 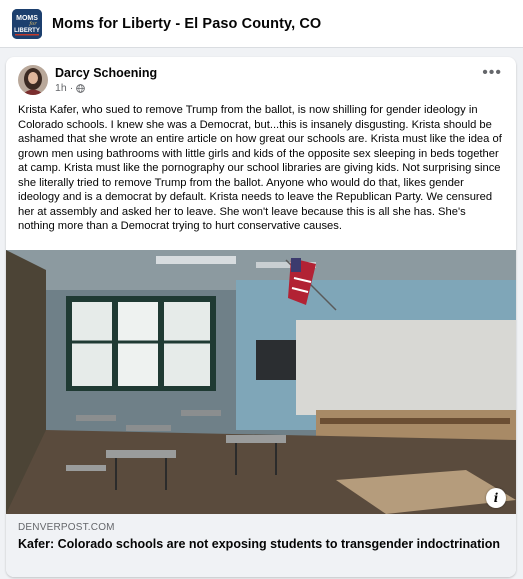 I want to click on group-logo: MOMS for LIBERTY, so click(x=27, y=23).